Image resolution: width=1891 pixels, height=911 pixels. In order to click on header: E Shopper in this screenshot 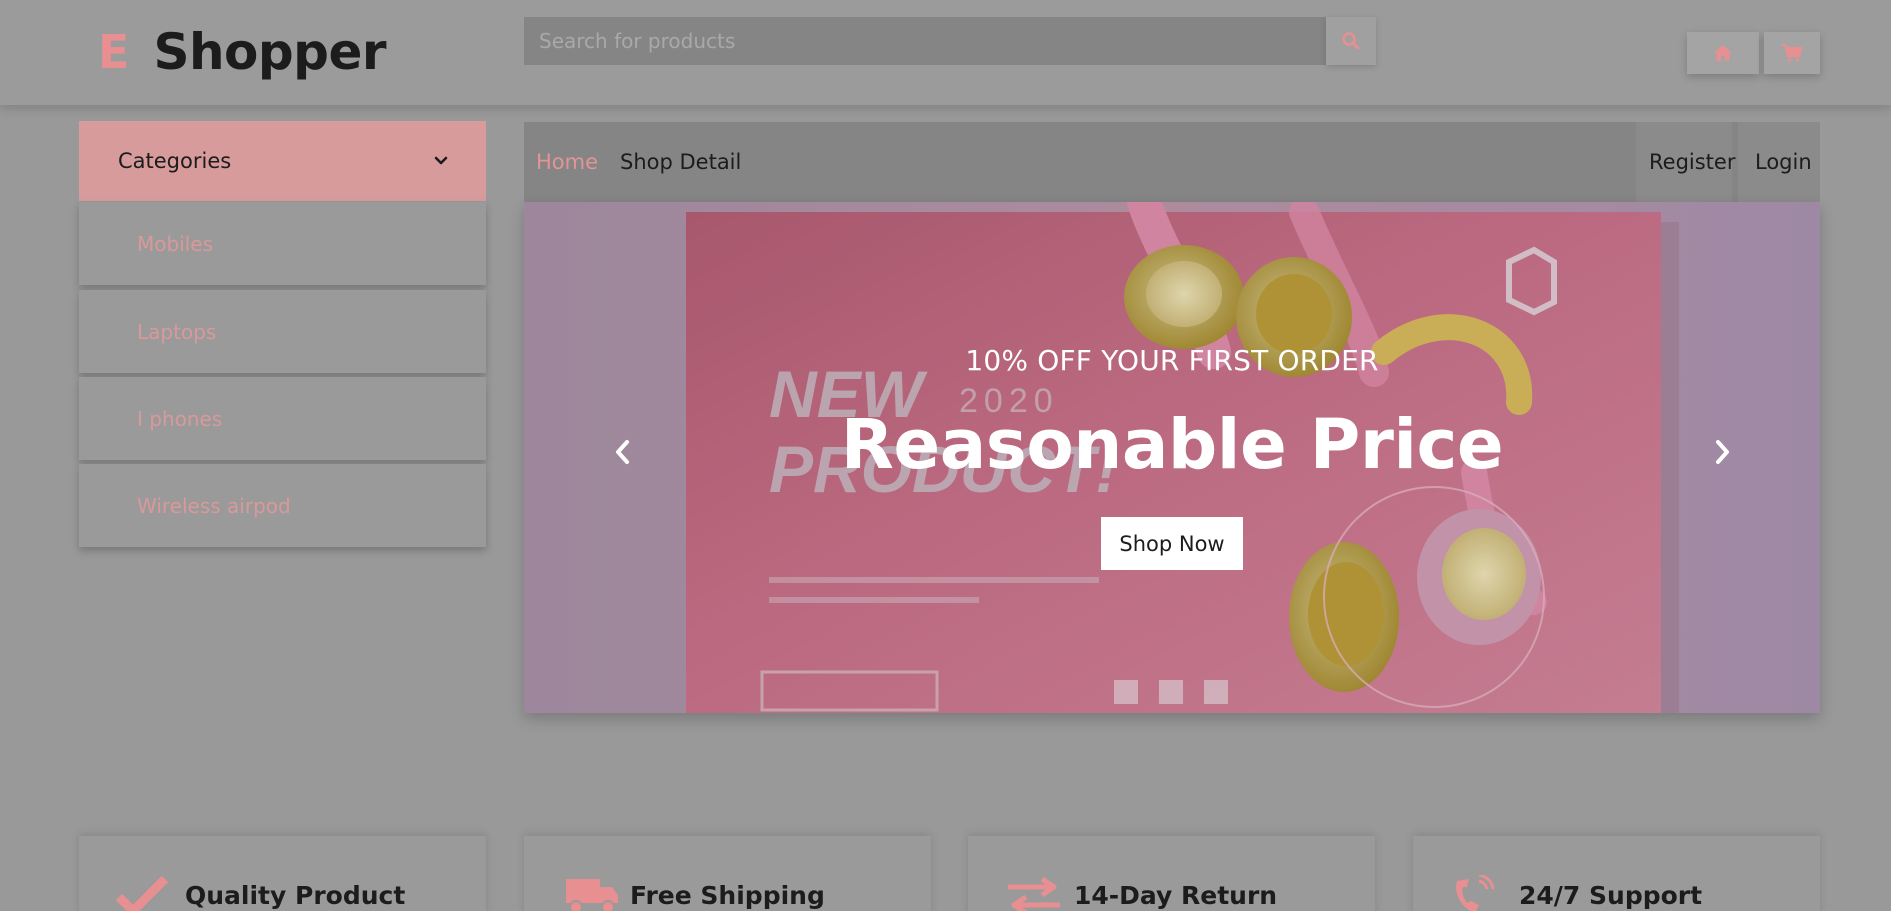, I will do `click(945, 52)`.